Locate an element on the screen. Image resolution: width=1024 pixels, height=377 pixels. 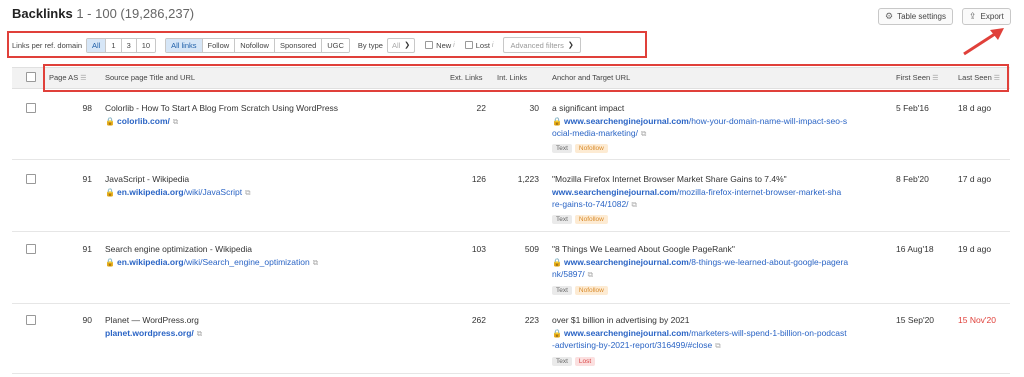
source-url: 🔒 en.wikipedia.org/wiki/JavaScript ⧉ is located at coordinates (178, 192).